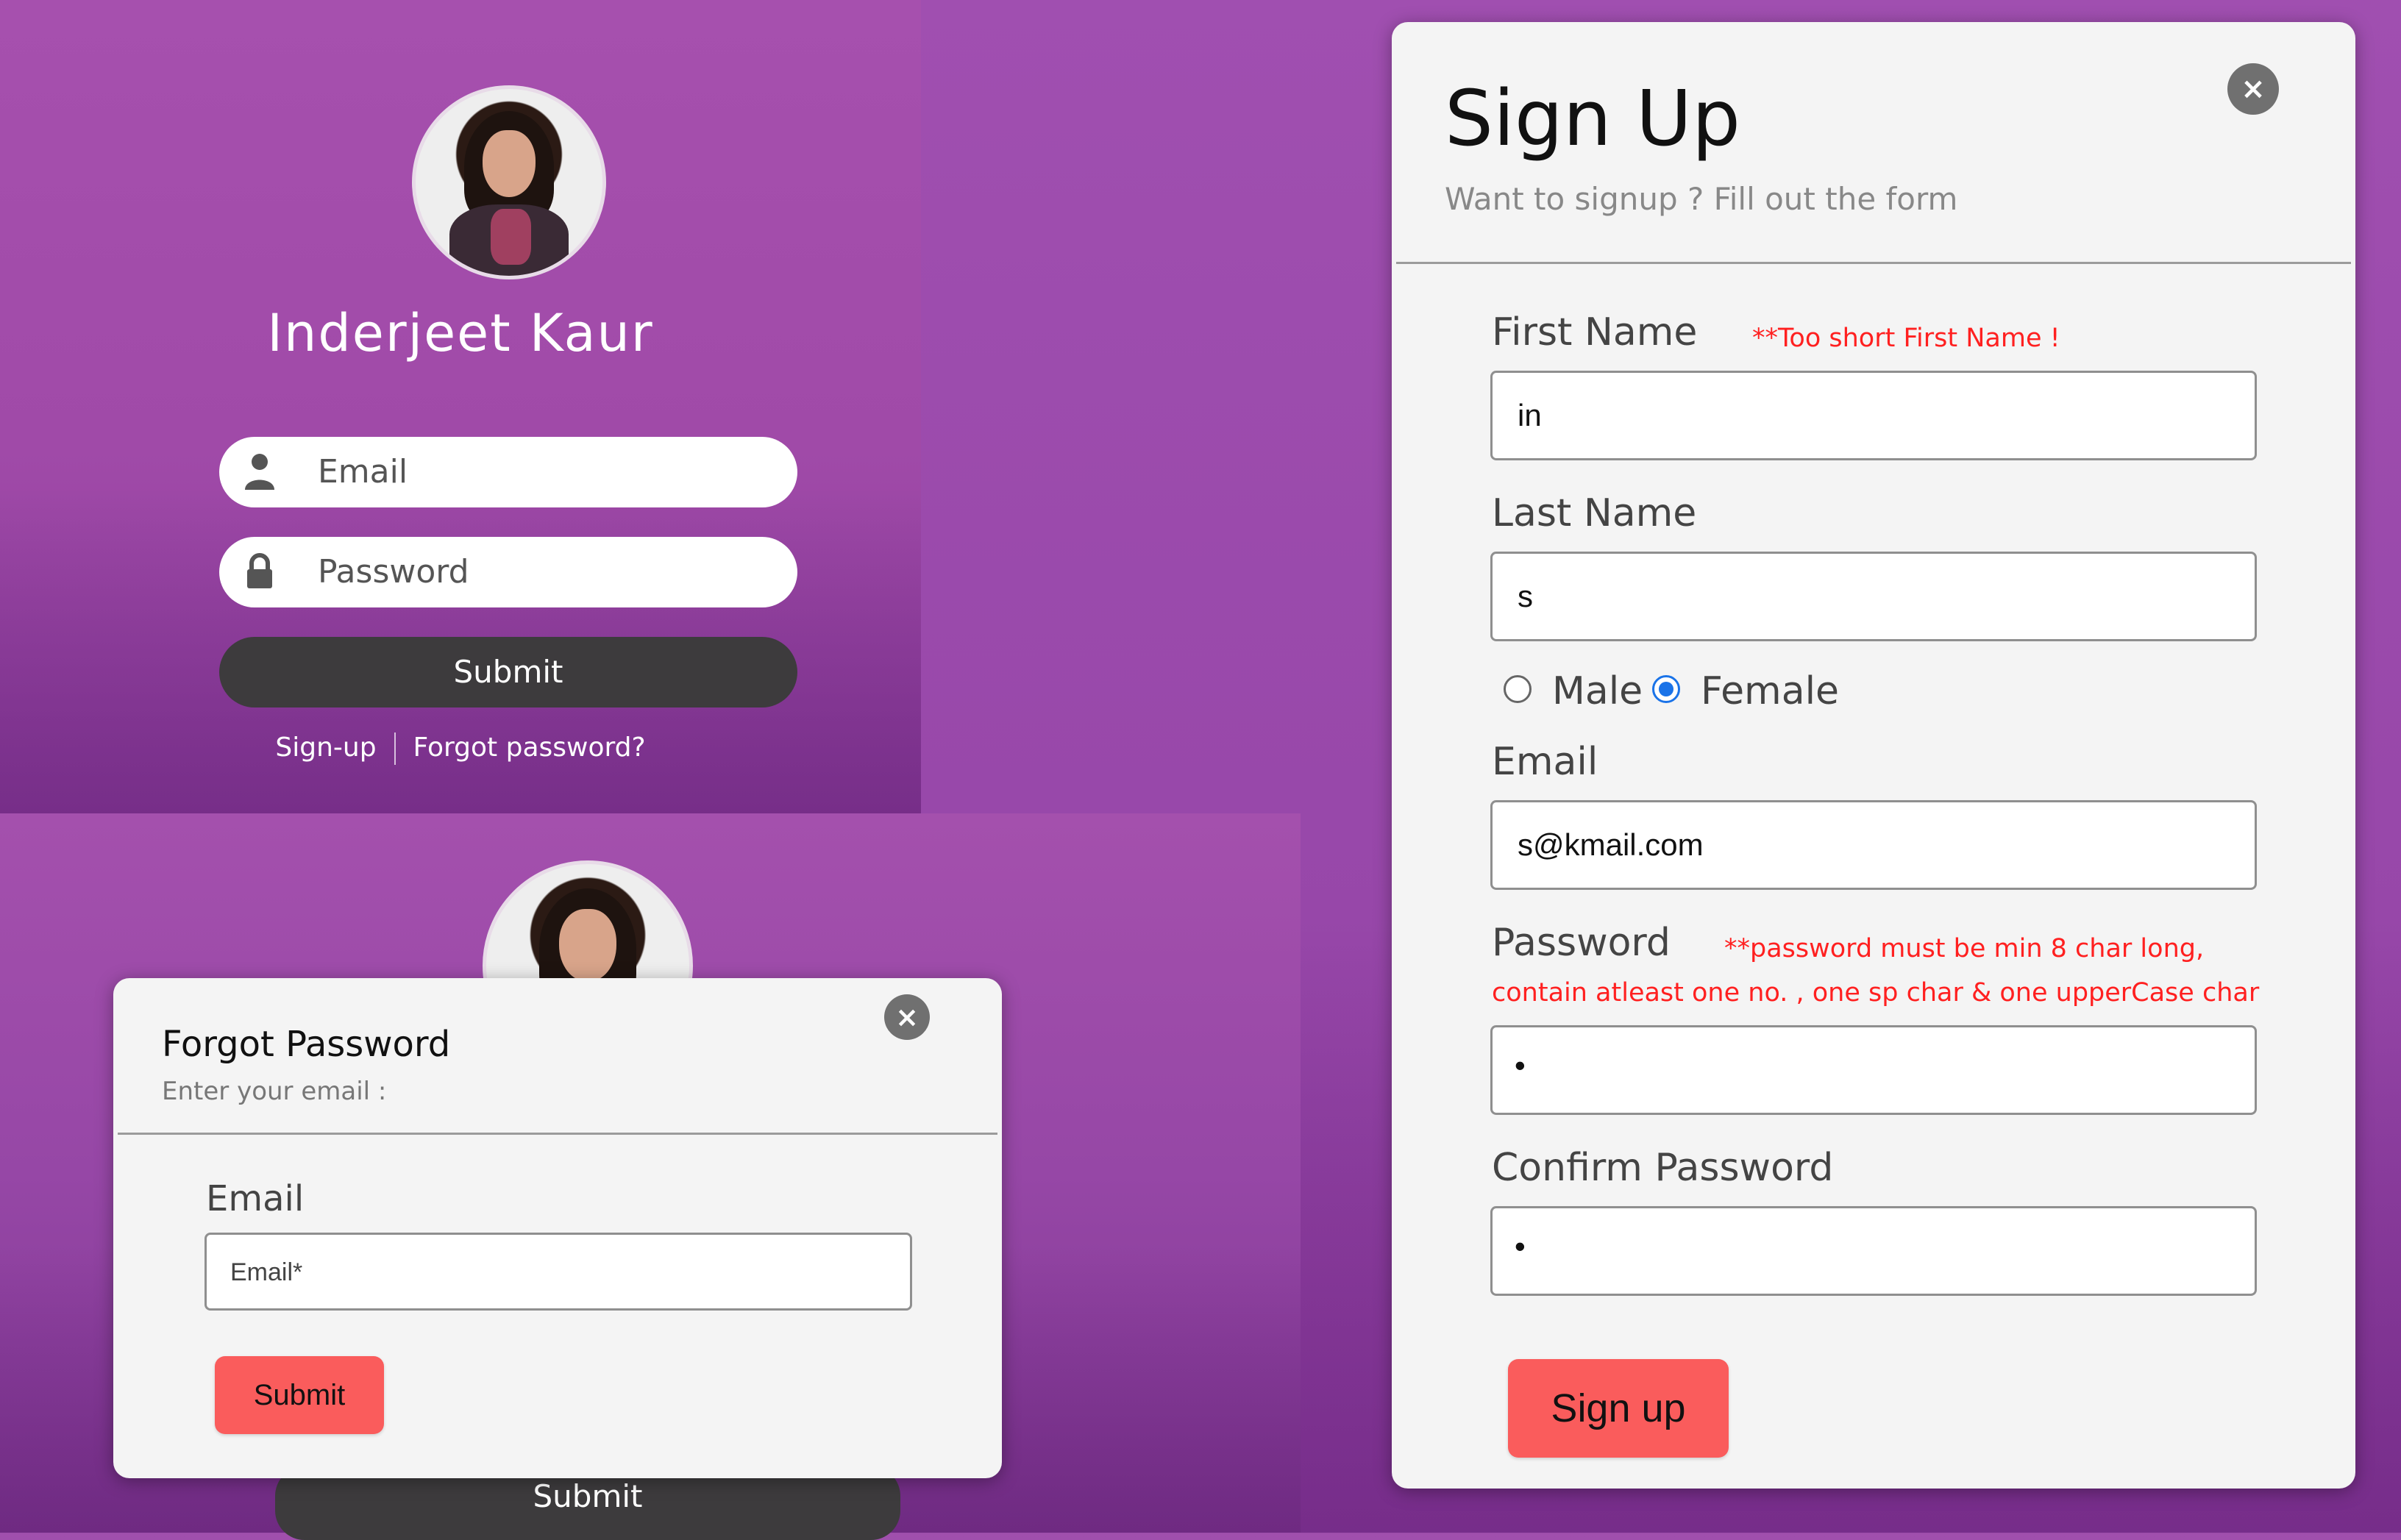 The image size is (2401, 1540). What do you see at coordinates (274, 1091) in the screenshot?
I see `modal-subtitle: Enter your email :` at bounding box center [274, 1091].